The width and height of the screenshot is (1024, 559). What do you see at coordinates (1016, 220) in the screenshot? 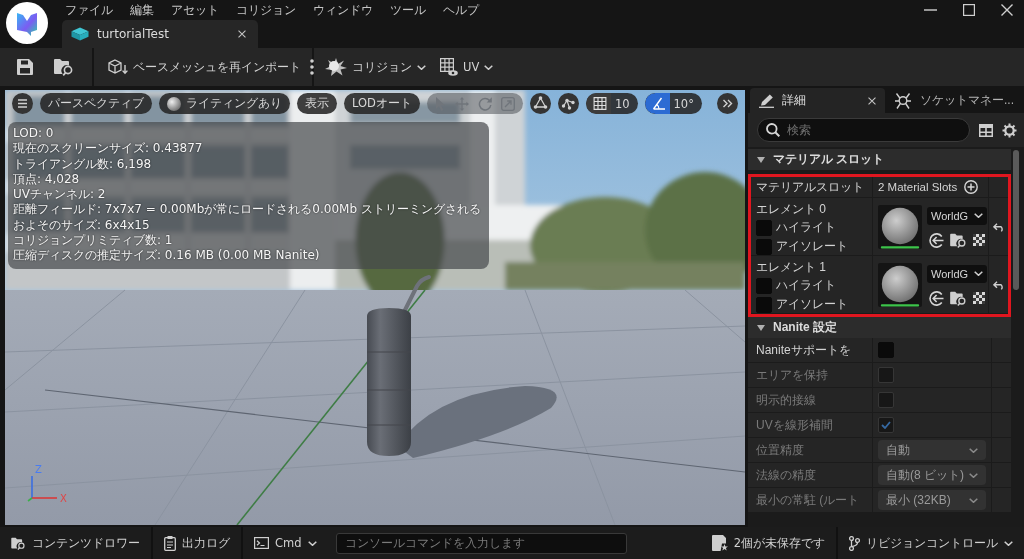
I see `scrollbar-thumb` at bounding box center [1016, 220].